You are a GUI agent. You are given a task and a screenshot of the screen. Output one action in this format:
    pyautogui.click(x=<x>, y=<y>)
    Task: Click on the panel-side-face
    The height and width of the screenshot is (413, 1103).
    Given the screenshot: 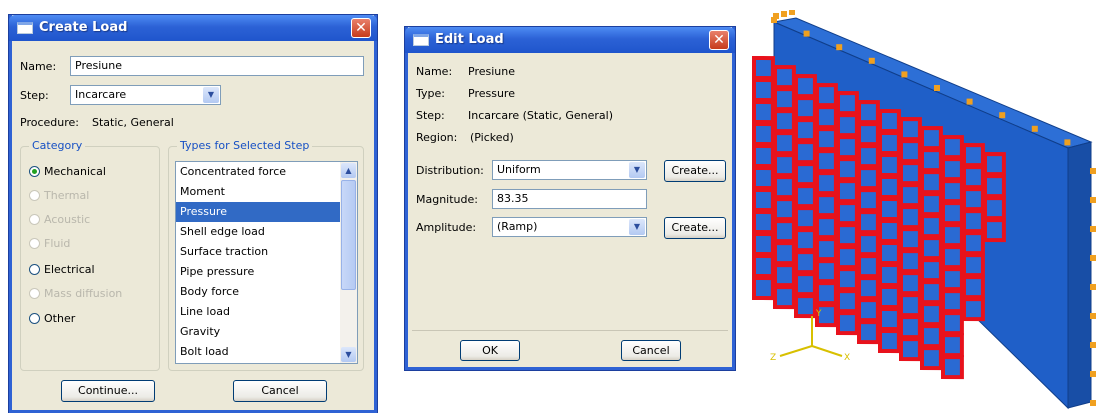 What is the action you would take?
    pyautogui.click(x=1079, y=275)
    